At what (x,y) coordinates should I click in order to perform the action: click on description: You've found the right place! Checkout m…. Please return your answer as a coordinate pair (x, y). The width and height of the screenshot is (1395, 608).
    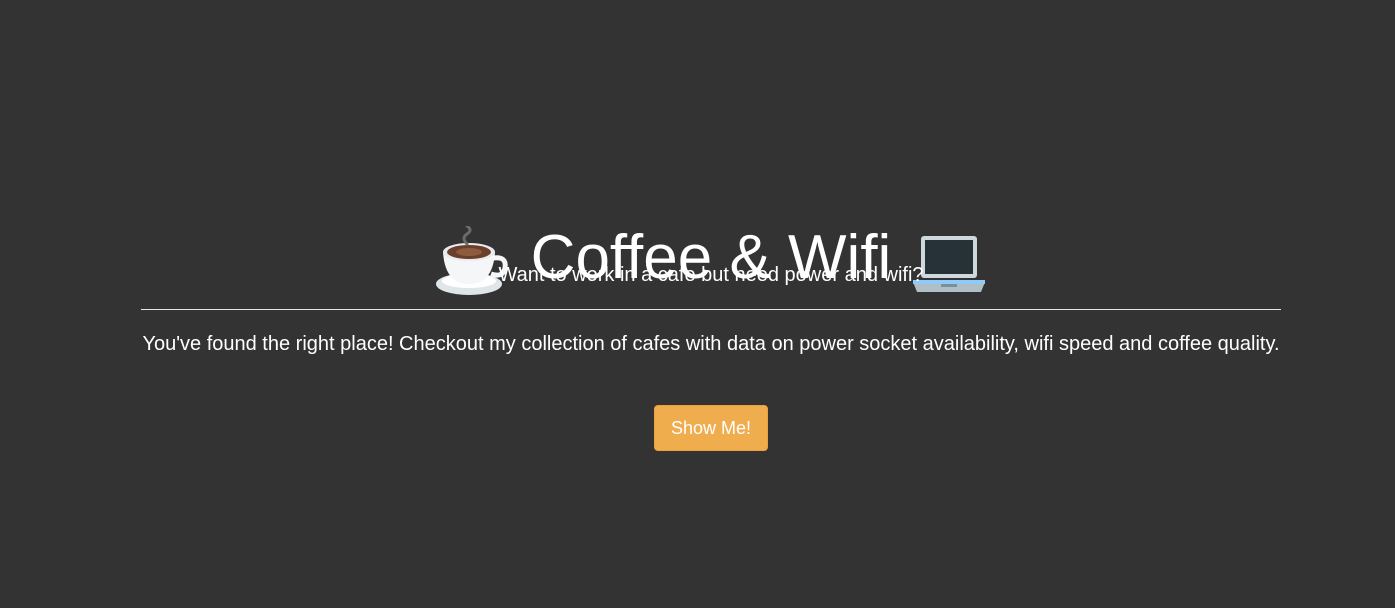
    Looking at the image, I should click on (711, 344).